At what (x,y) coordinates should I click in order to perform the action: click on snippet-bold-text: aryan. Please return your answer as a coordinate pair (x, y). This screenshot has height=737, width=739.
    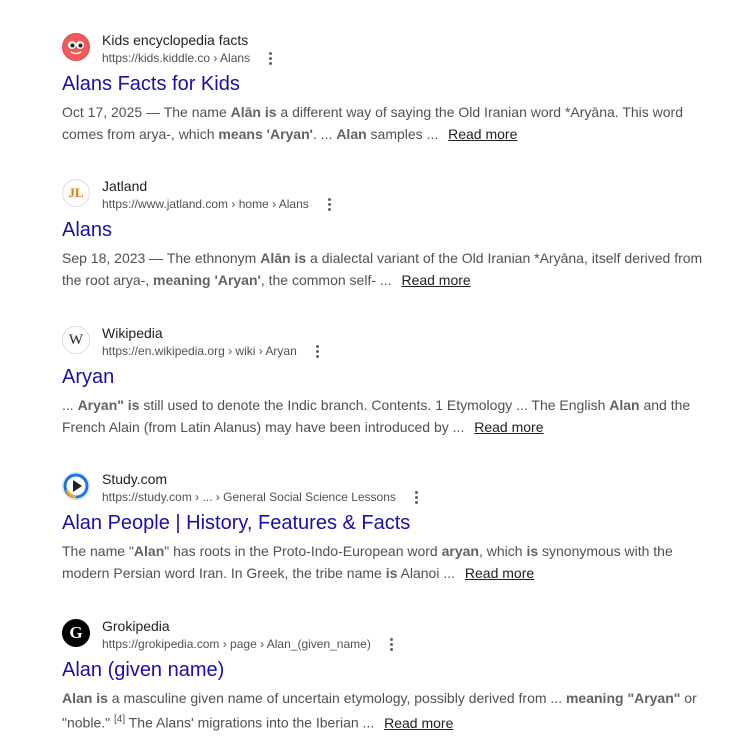
    Looking at the image, I should click on (460, 551).